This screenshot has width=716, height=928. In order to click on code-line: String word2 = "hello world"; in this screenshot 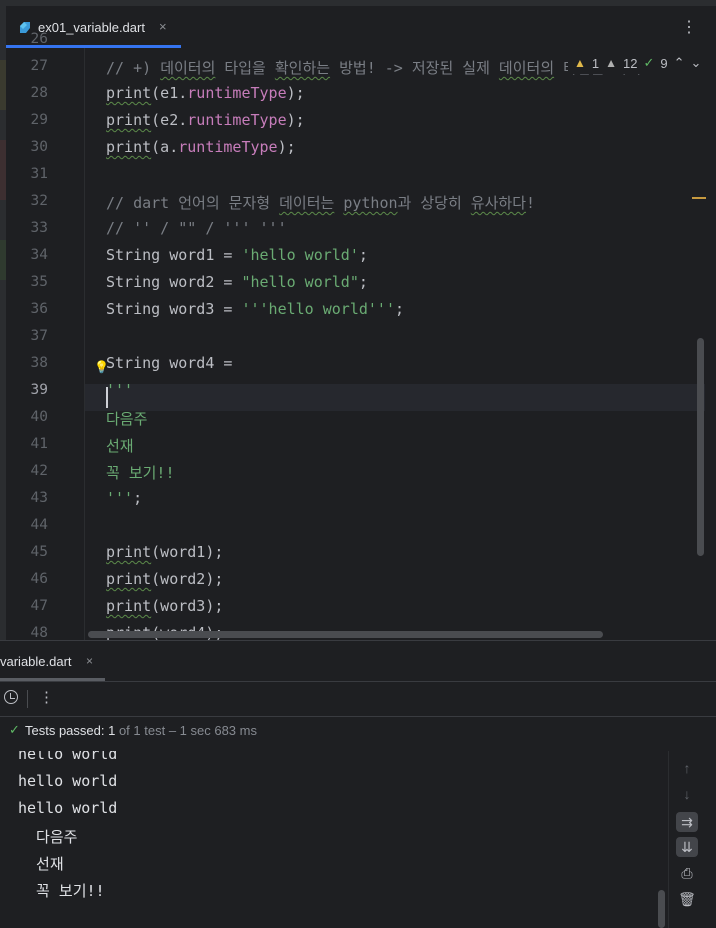, I will do `click(237, 282)`.